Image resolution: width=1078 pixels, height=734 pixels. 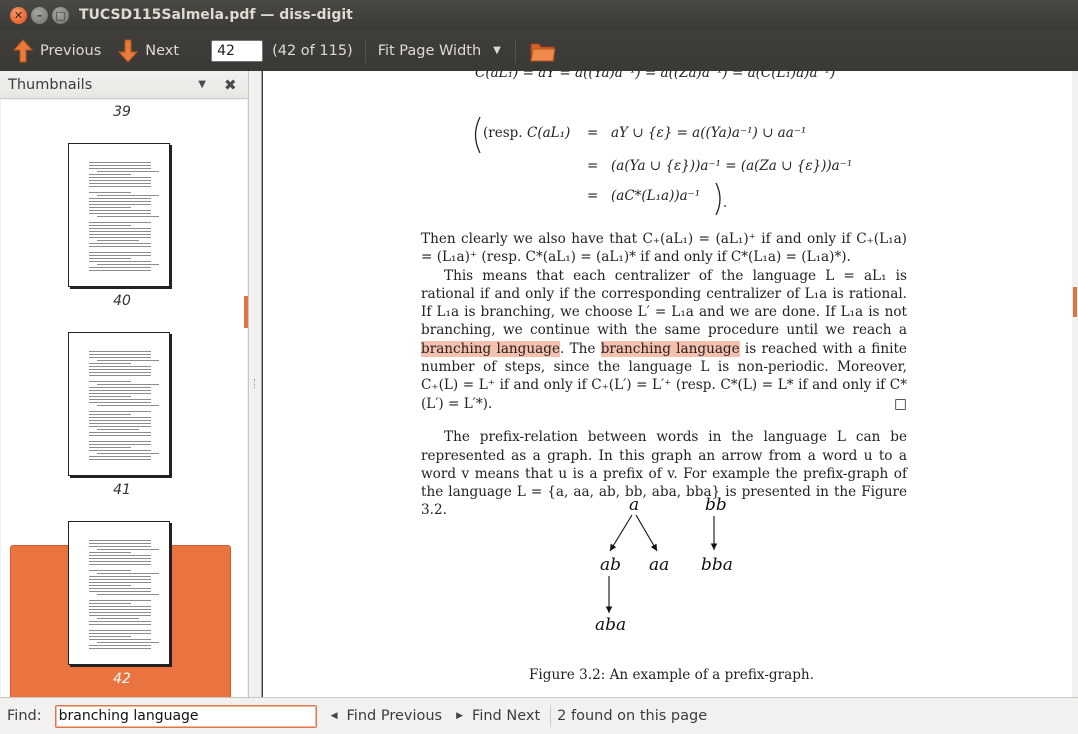 I want to click on document-scrollbar, so click(x=1075, y=384).